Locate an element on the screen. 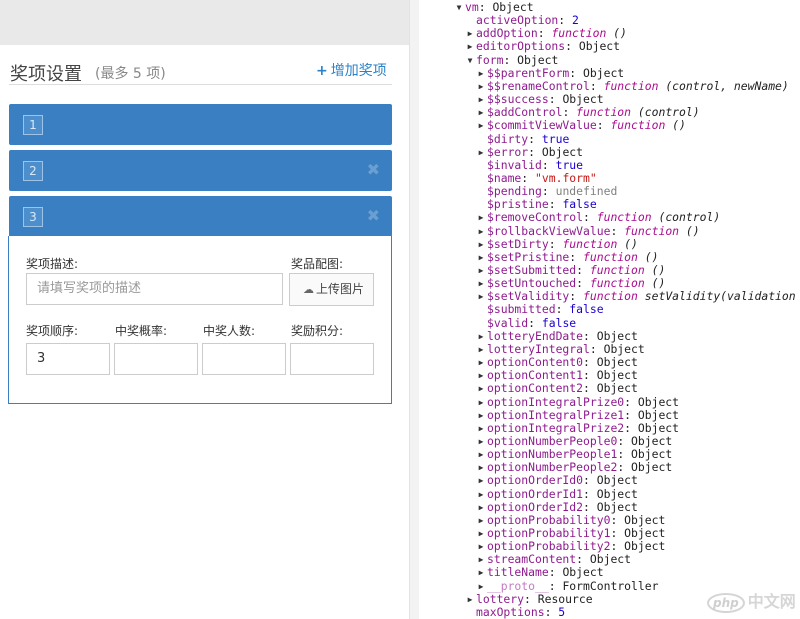 The width and height of the screenshot is (800, 619). tree-row: ▶ $setPristine: function () is located at coordinates (609, 257).